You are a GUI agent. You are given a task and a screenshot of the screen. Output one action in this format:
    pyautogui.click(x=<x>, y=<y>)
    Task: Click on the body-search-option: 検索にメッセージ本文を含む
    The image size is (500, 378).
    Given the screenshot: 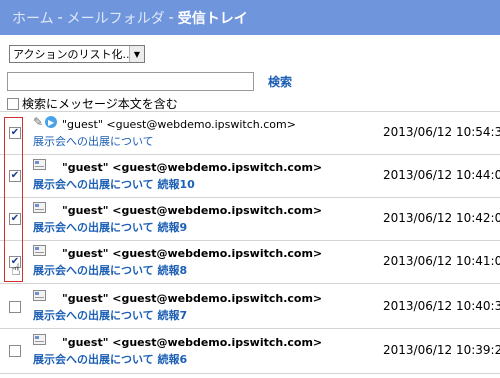 What is the action you would take?
    pyautogui.click(x=92, y=103)
    